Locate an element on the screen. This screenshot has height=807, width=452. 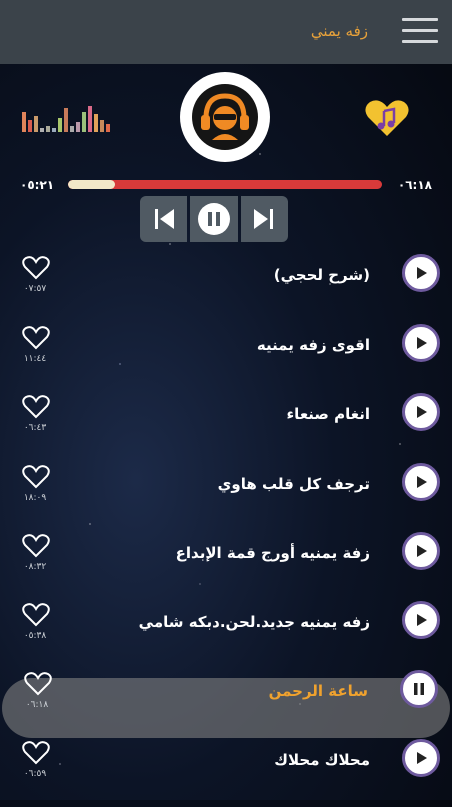
skip-previous-button is located at coordinates (164, 219).